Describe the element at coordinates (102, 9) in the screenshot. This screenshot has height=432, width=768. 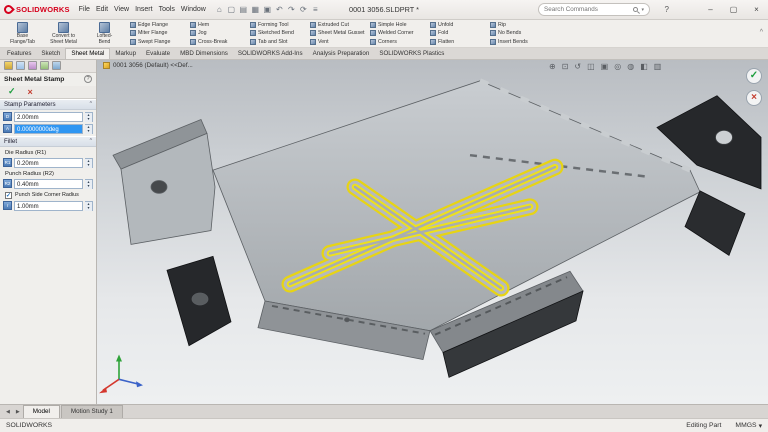
I see `menu-edit: Edit` at that location.